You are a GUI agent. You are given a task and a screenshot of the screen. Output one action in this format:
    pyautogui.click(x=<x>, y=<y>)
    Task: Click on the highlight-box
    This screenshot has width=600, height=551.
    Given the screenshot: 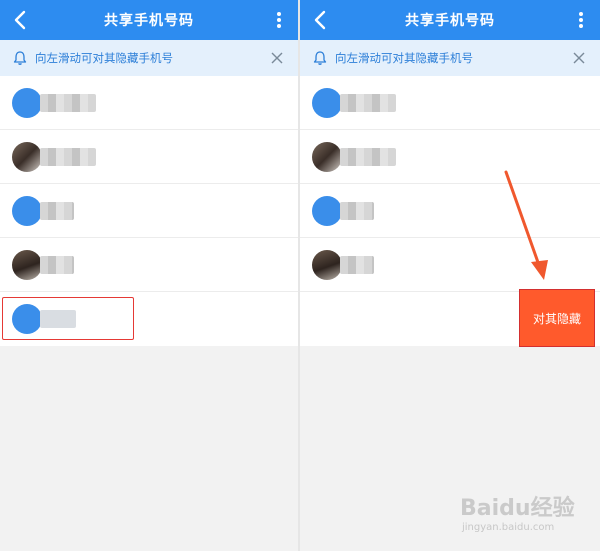 What is the action you would take?
    pyautogui.click(x=68, y=318)
    